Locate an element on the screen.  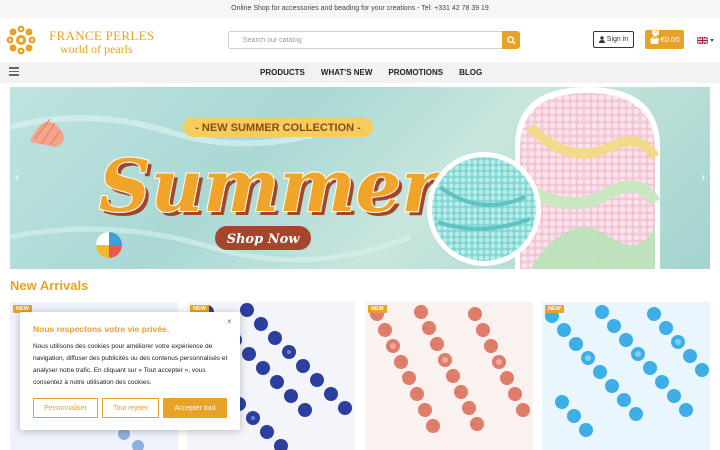
uk-flag-icon is located at coordinates (702, 40).